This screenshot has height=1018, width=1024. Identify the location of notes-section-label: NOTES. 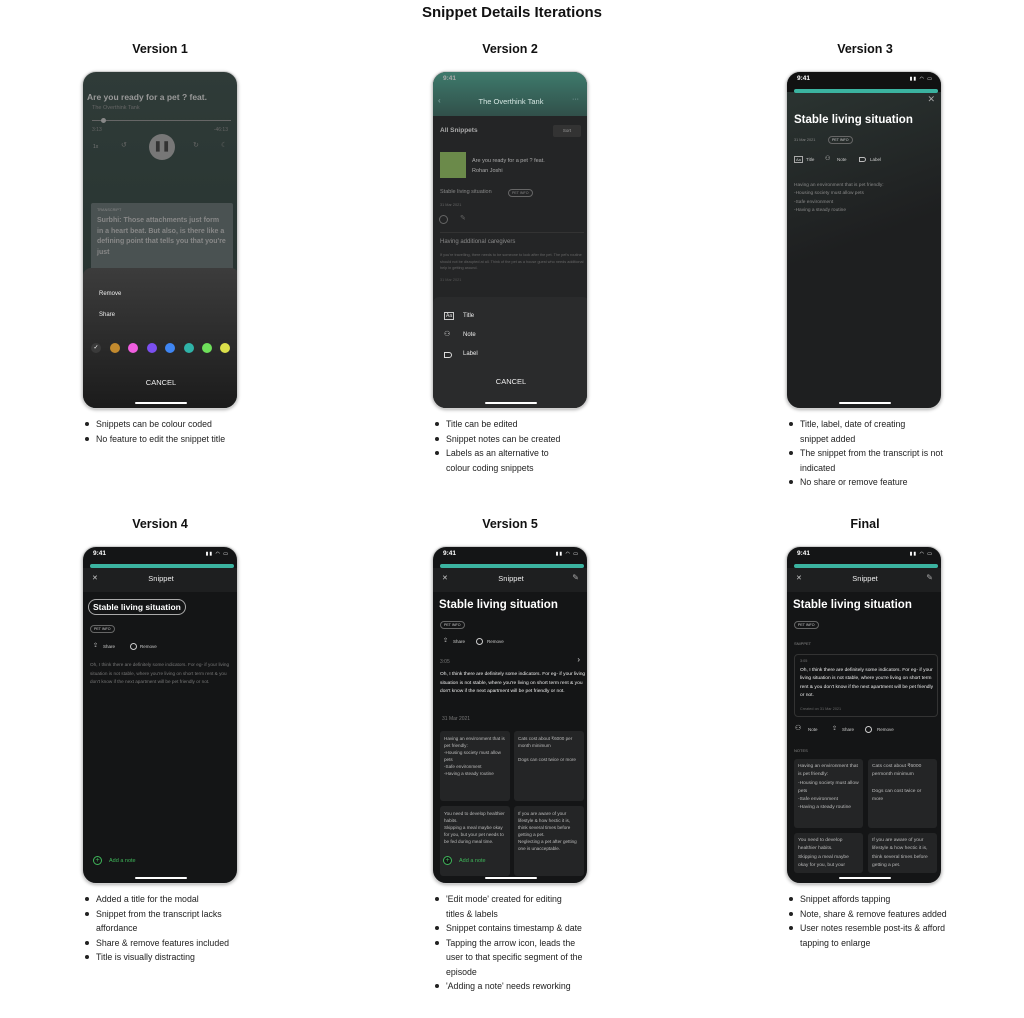
(801, 750).